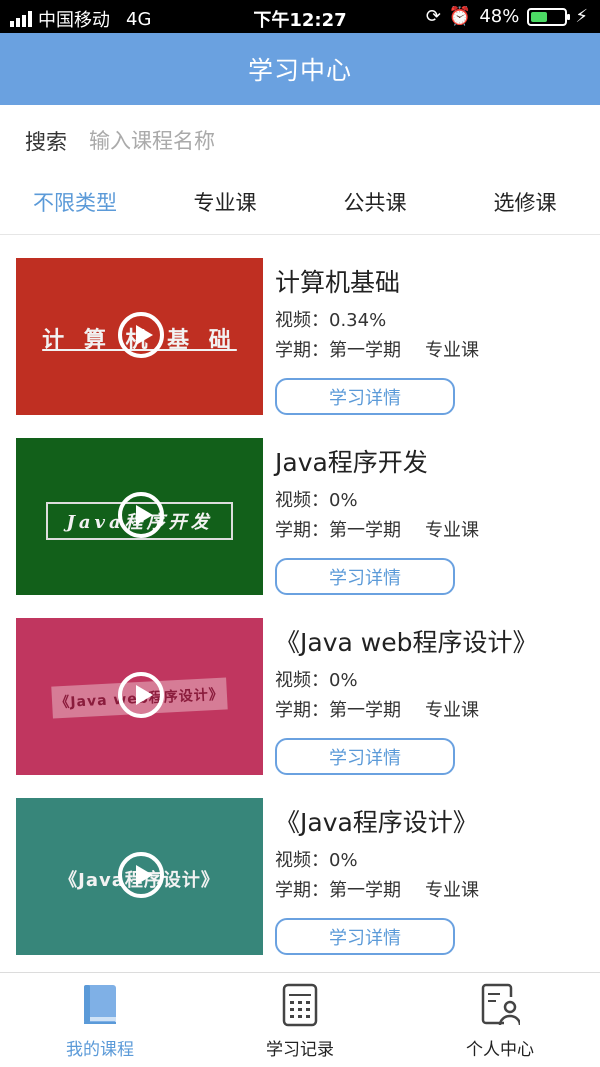 The height and width of the screenshot is (1067, 600). What do you see at coordinates (100, 1050) in the screenshot?
I see `tab-label: 我的课程` at bounding box center [100, 1050].